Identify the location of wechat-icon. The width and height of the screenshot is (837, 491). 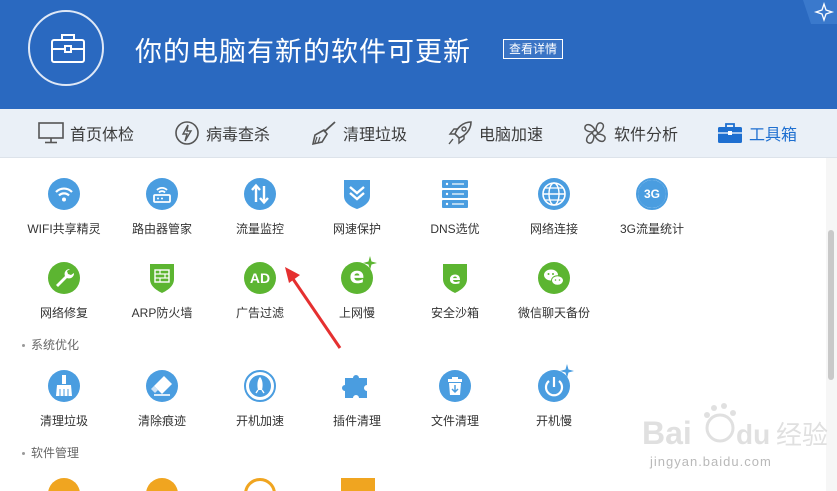
(554, 278).